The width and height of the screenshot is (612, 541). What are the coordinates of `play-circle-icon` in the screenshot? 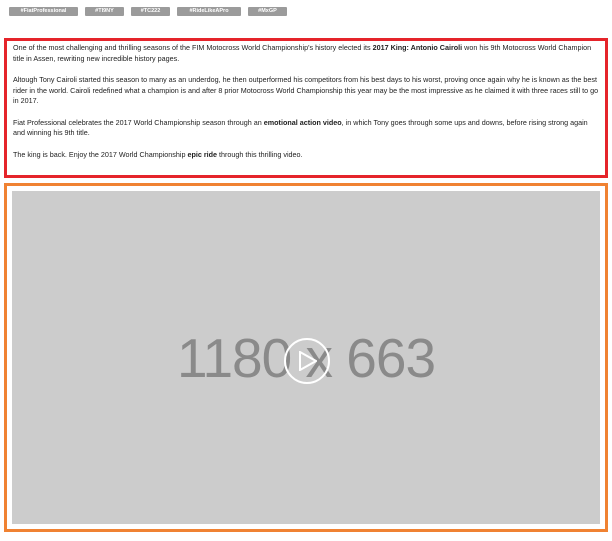 It's located at (307, 361).